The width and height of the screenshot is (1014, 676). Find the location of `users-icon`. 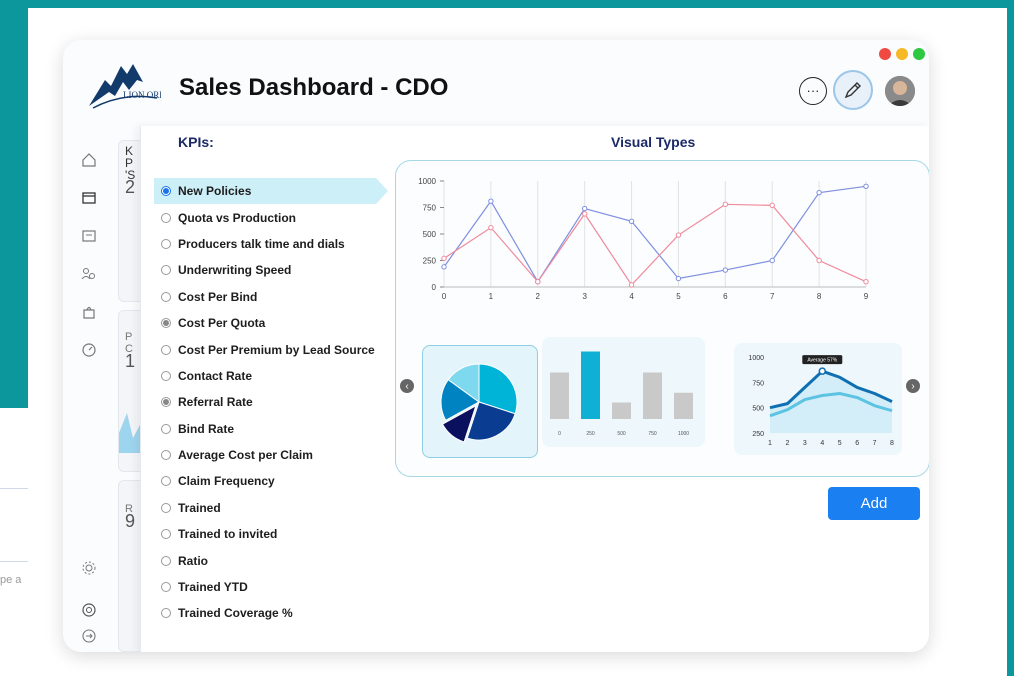

users-icon is located at coordinates (89, 274).